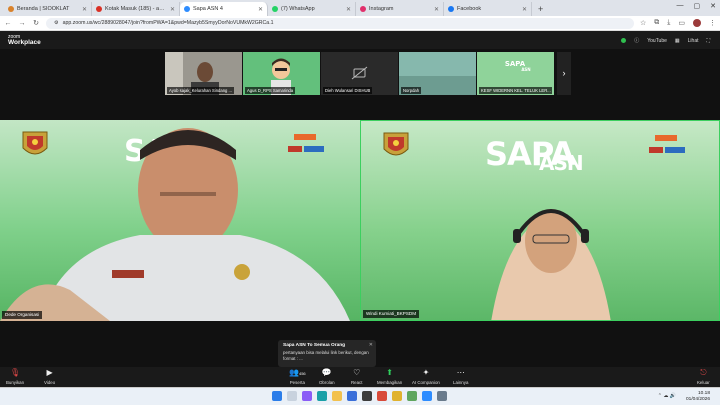 This screenshot has height=405, width=720. I want to click on store-icon, so click(352, 396).